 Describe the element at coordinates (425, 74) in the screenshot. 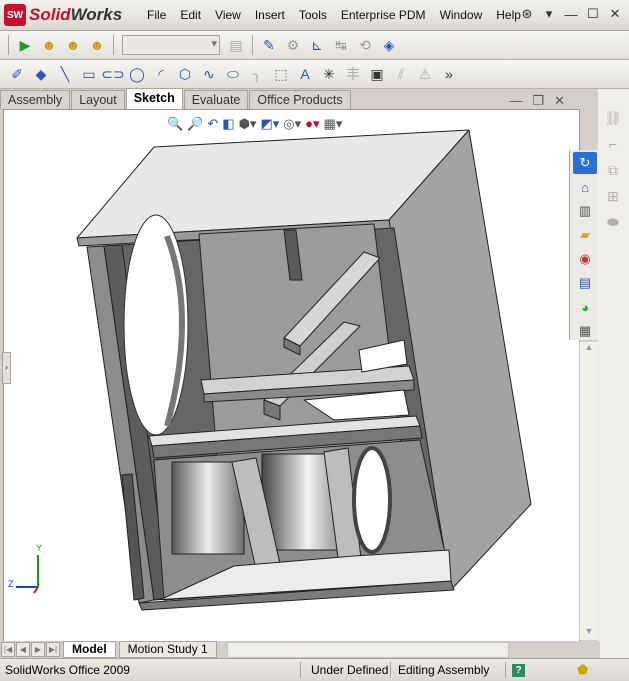

I see `warning-icon: ⚠` at that location.